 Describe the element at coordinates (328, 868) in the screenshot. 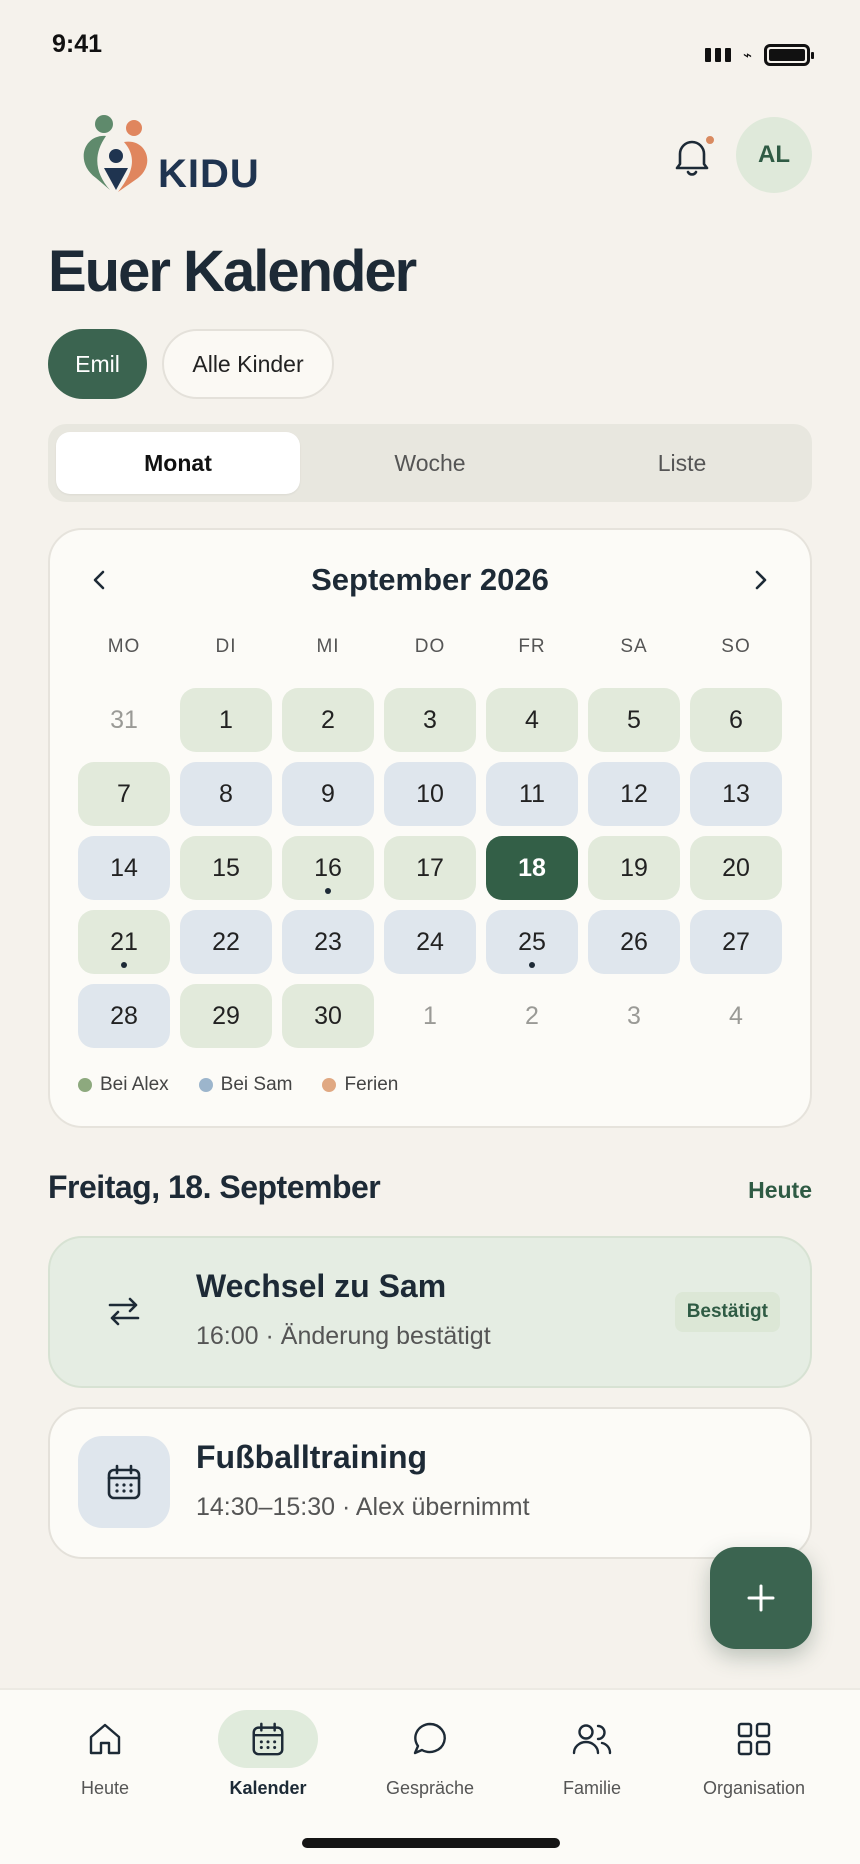

I see `calendar-day: 16` at that location.